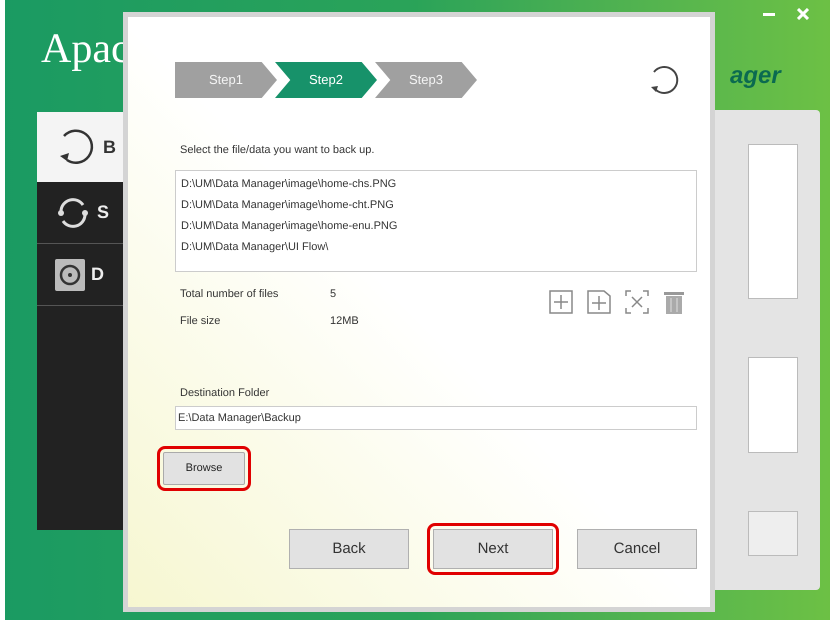 The image size is (837, 629). Describe the element at coordinates (436, 418) in the screenshot. I see `destination-field: E:\Data Manager\Backup` at that location.